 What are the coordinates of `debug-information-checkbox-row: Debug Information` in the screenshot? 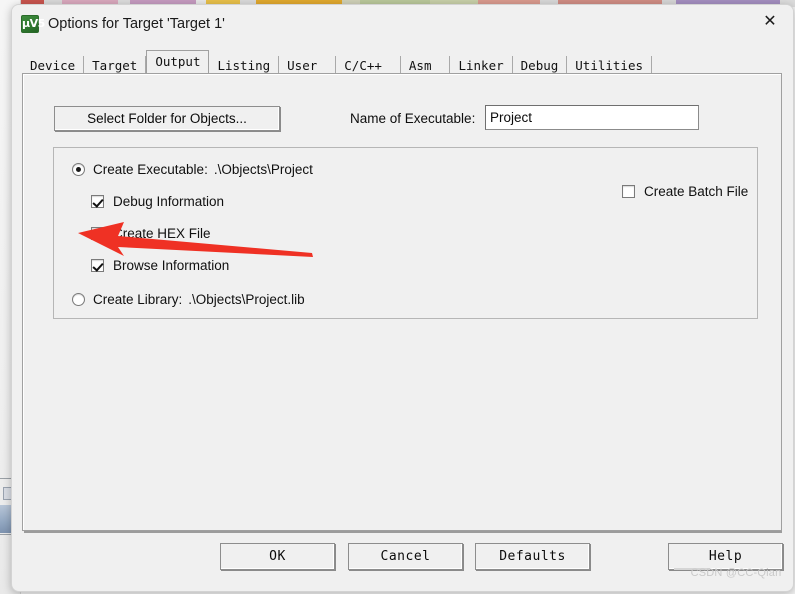 It's located at (157, 201).